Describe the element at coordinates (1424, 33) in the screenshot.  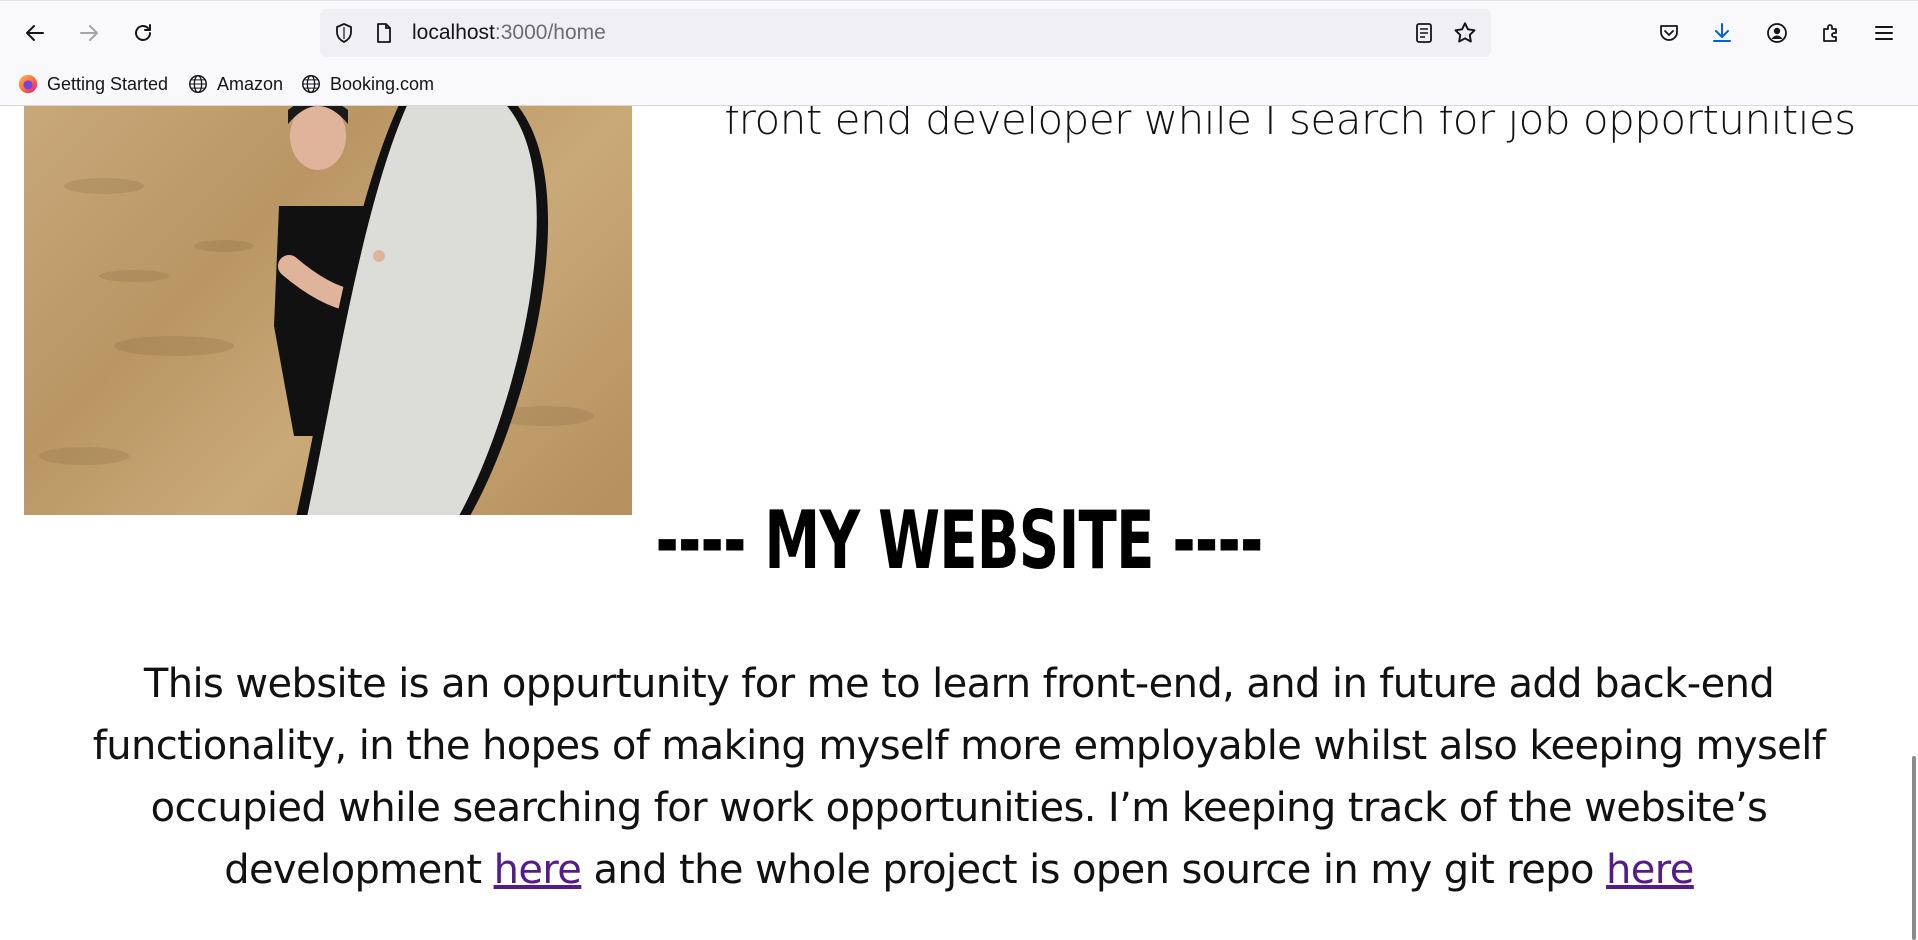
I see `reader-view-icon` at that location.